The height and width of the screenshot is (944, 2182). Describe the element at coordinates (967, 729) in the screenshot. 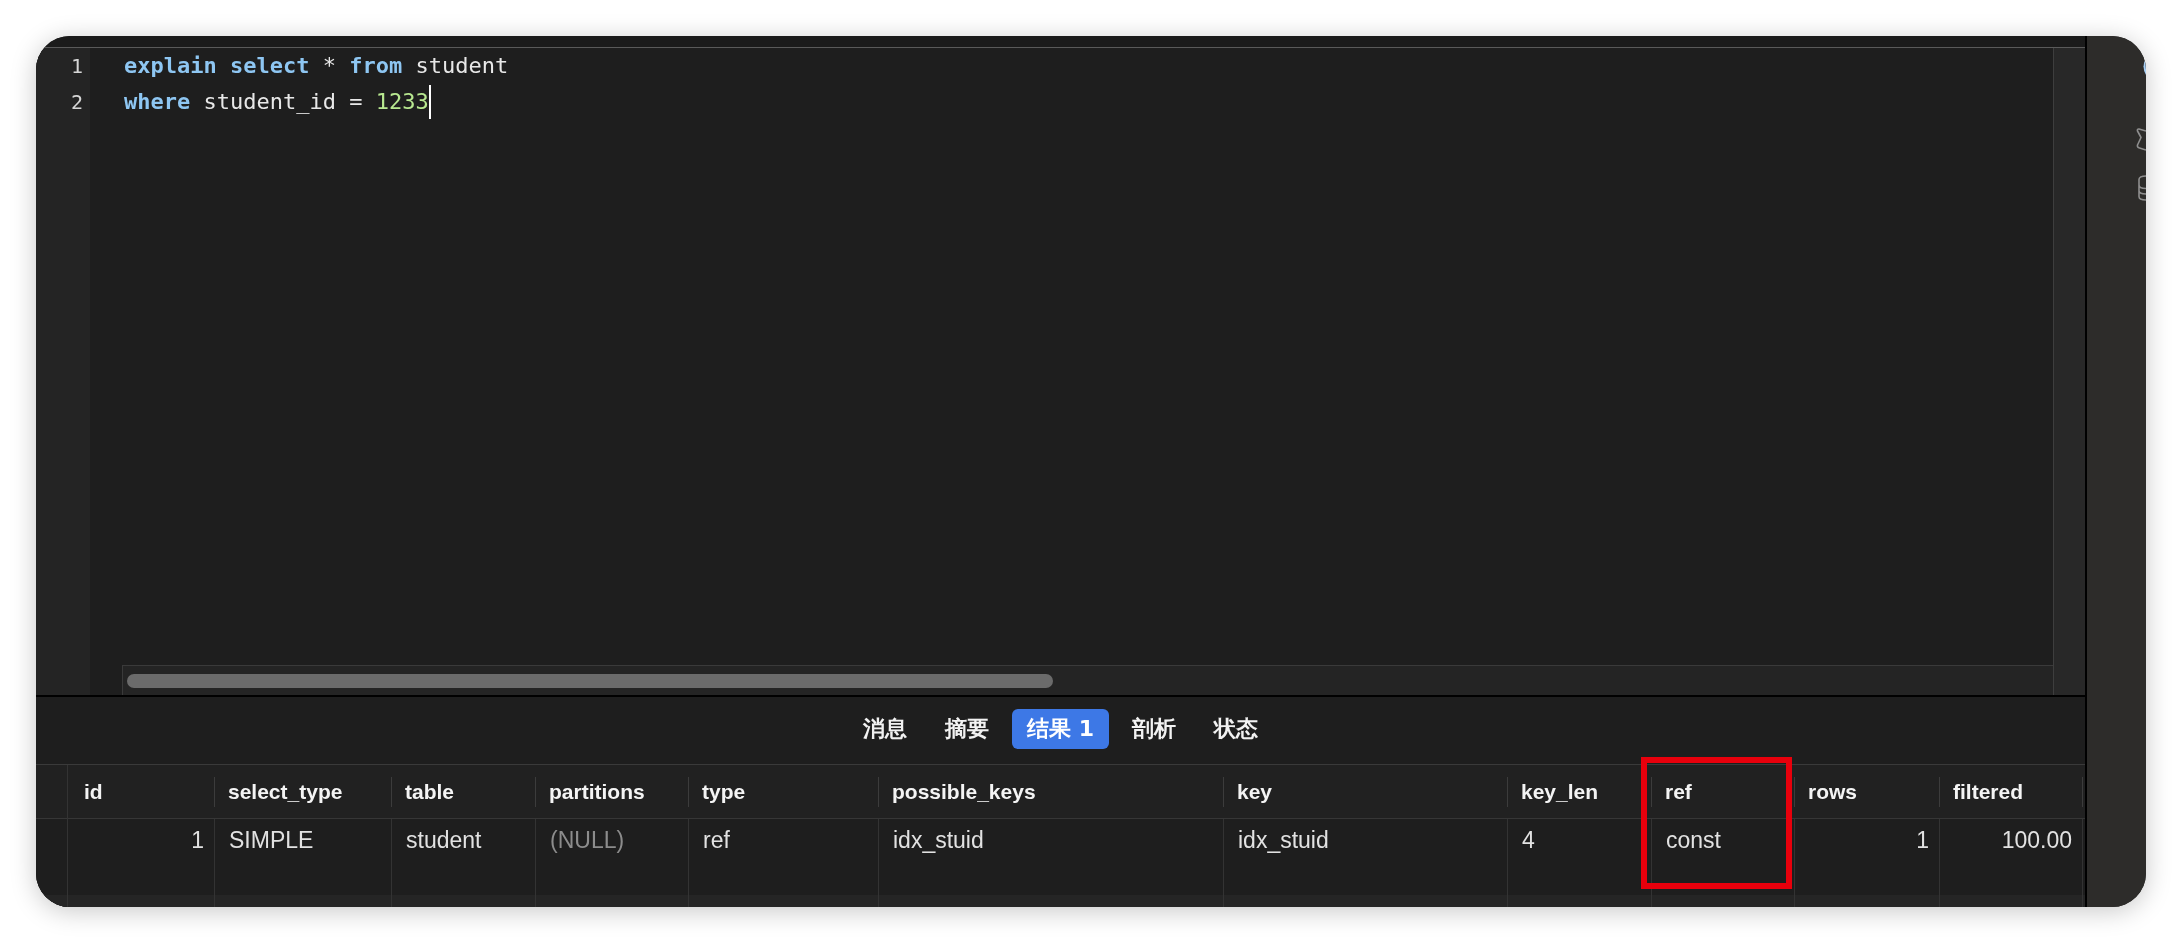

I see `result-tab: 摘要` at that location.